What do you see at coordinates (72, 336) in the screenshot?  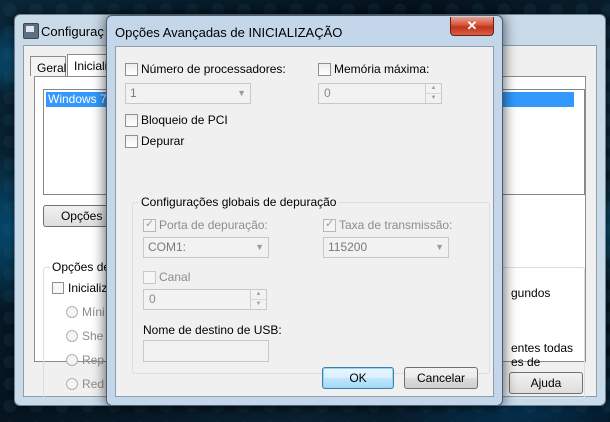 I see `radio-shell` at bounding box center [72, 336].